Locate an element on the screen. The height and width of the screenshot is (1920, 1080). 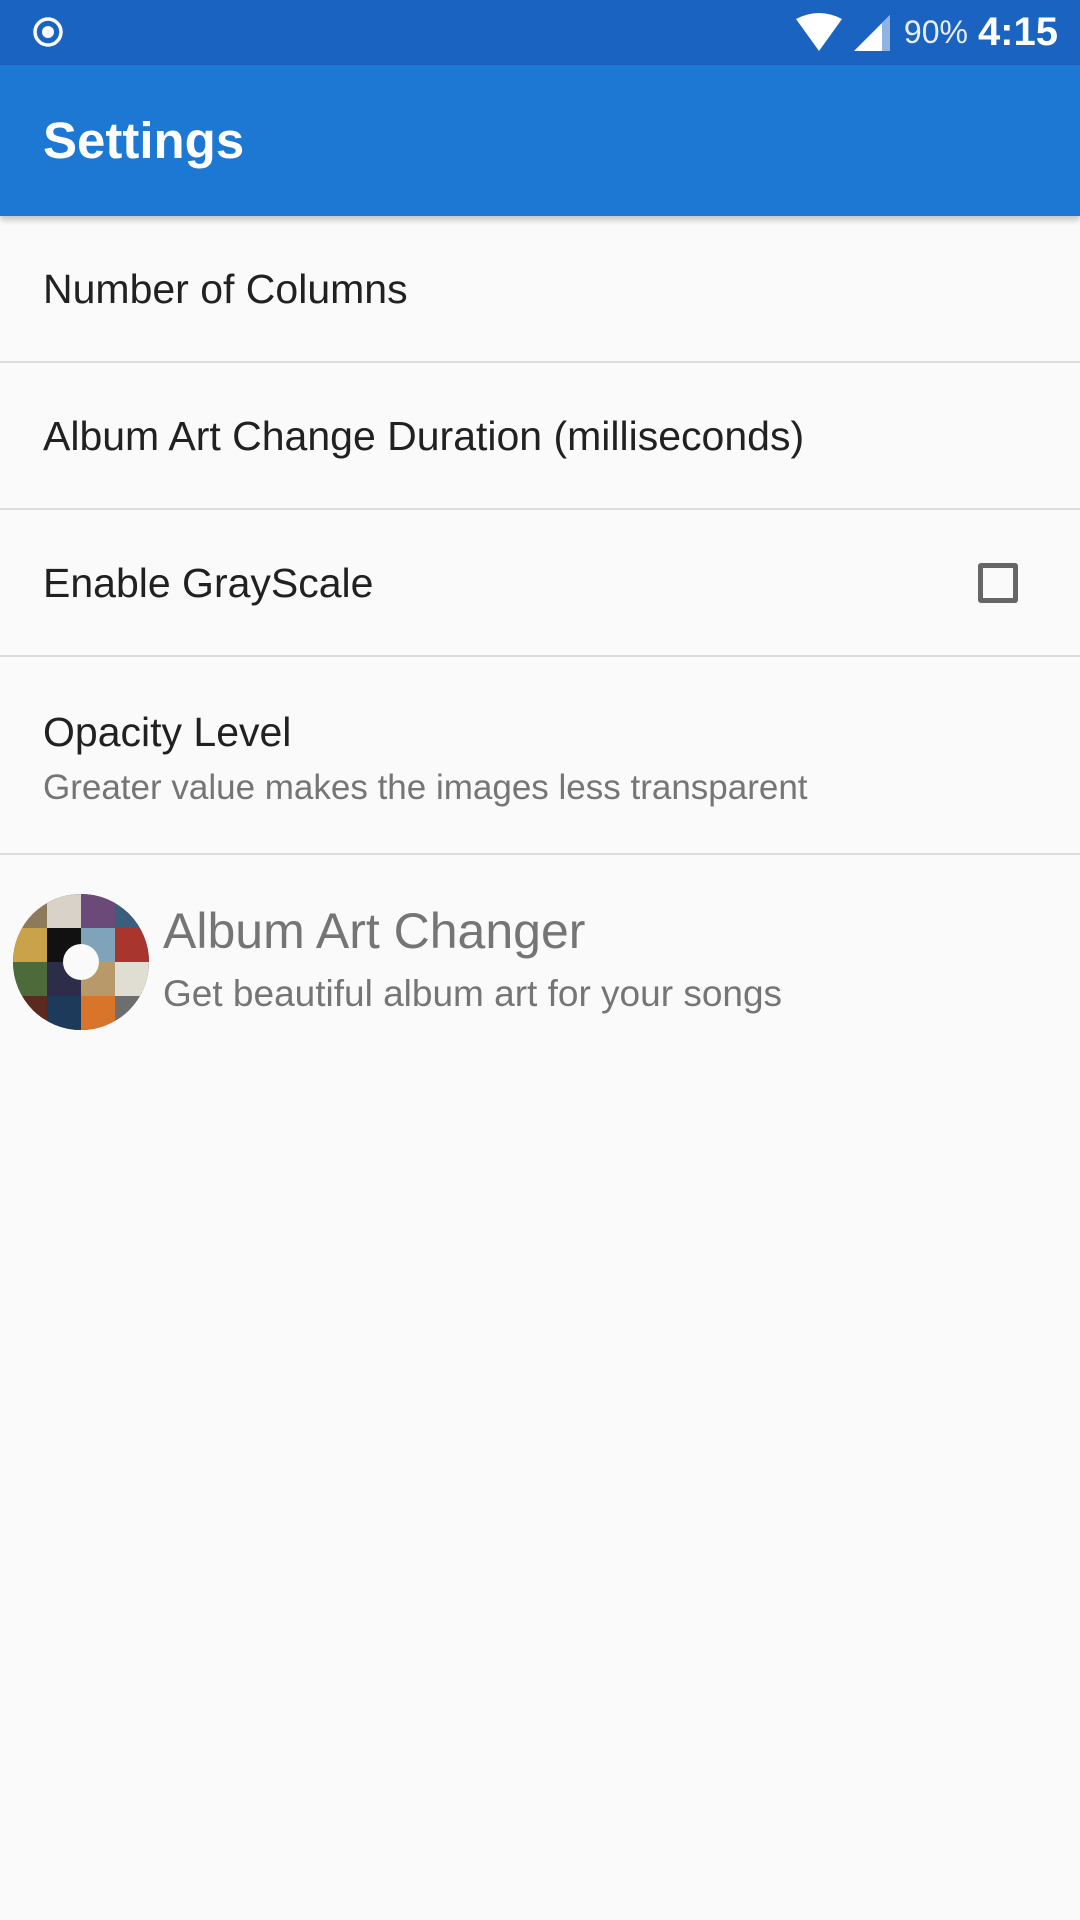
pref-title: Enable GrayScale is located at coordinates (208, 583).